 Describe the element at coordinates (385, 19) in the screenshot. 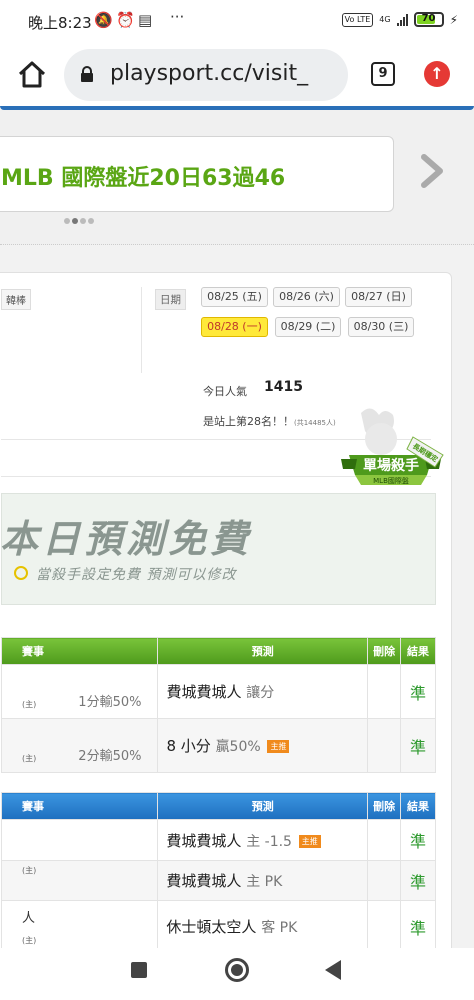

I see `network-type: 4G` at that location.